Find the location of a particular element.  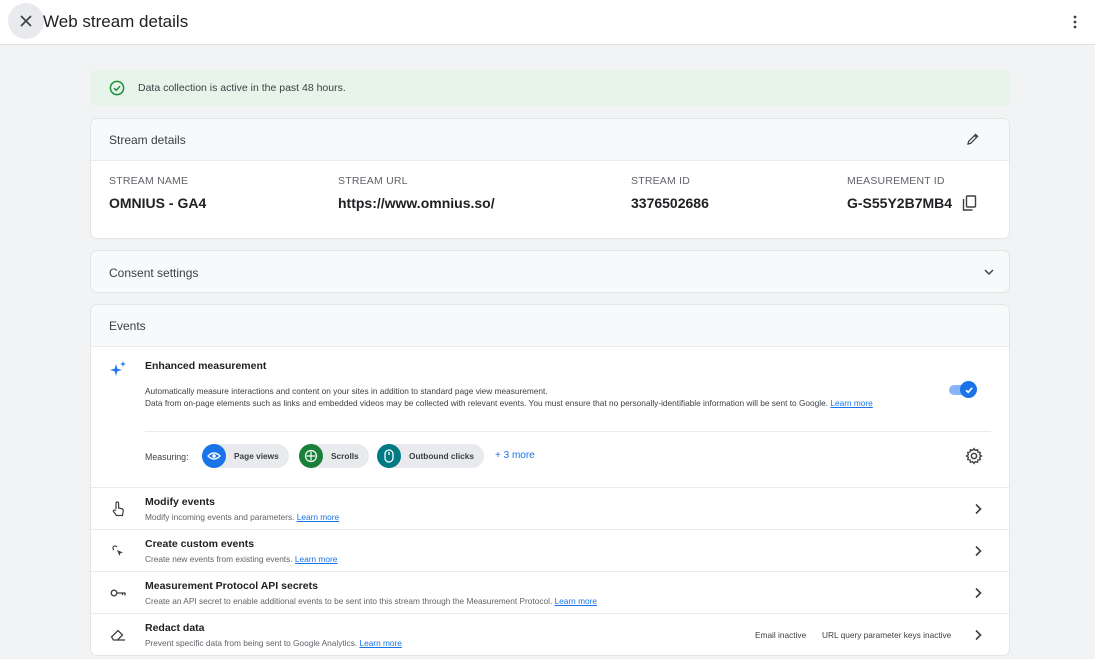

divider is located at coordinates (568, 431).